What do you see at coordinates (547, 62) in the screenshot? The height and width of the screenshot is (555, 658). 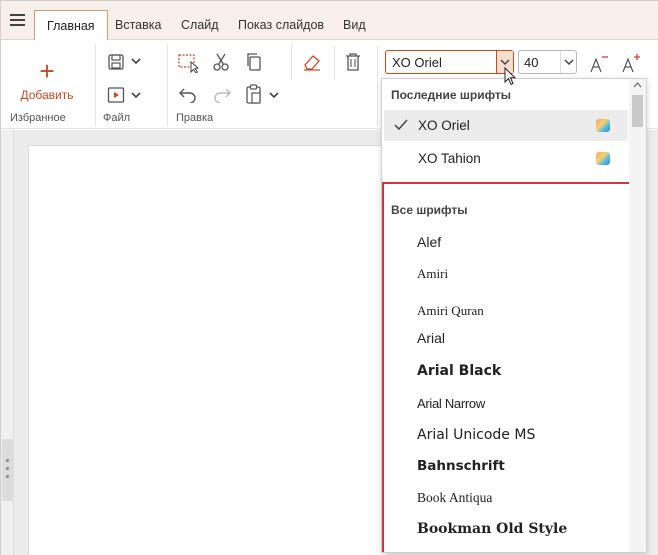 I see `font-size-combobox: 40` at bounding box center [547, 62].